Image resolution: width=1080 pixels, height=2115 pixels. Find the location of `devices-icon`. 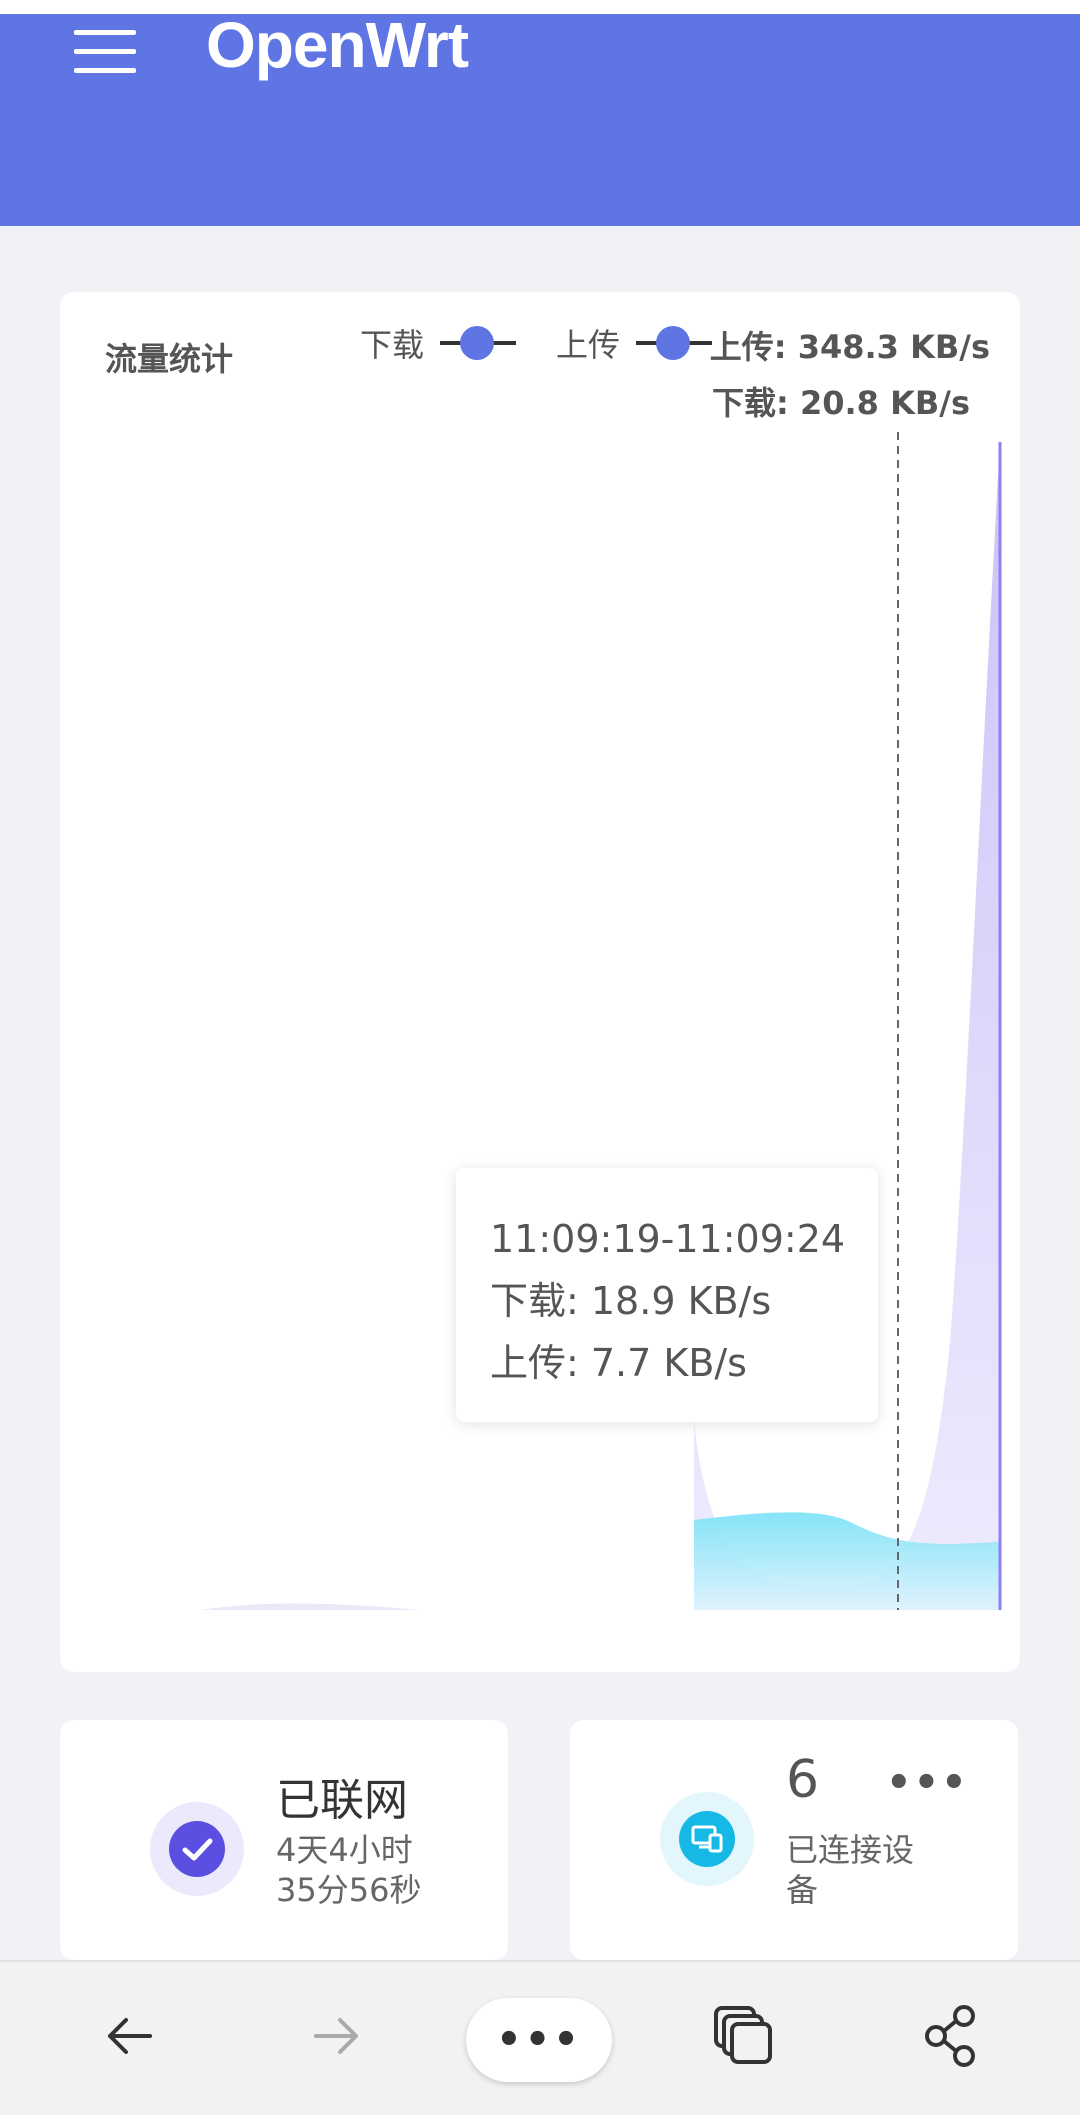

devices-icon is located at coordinates (707, 1839).